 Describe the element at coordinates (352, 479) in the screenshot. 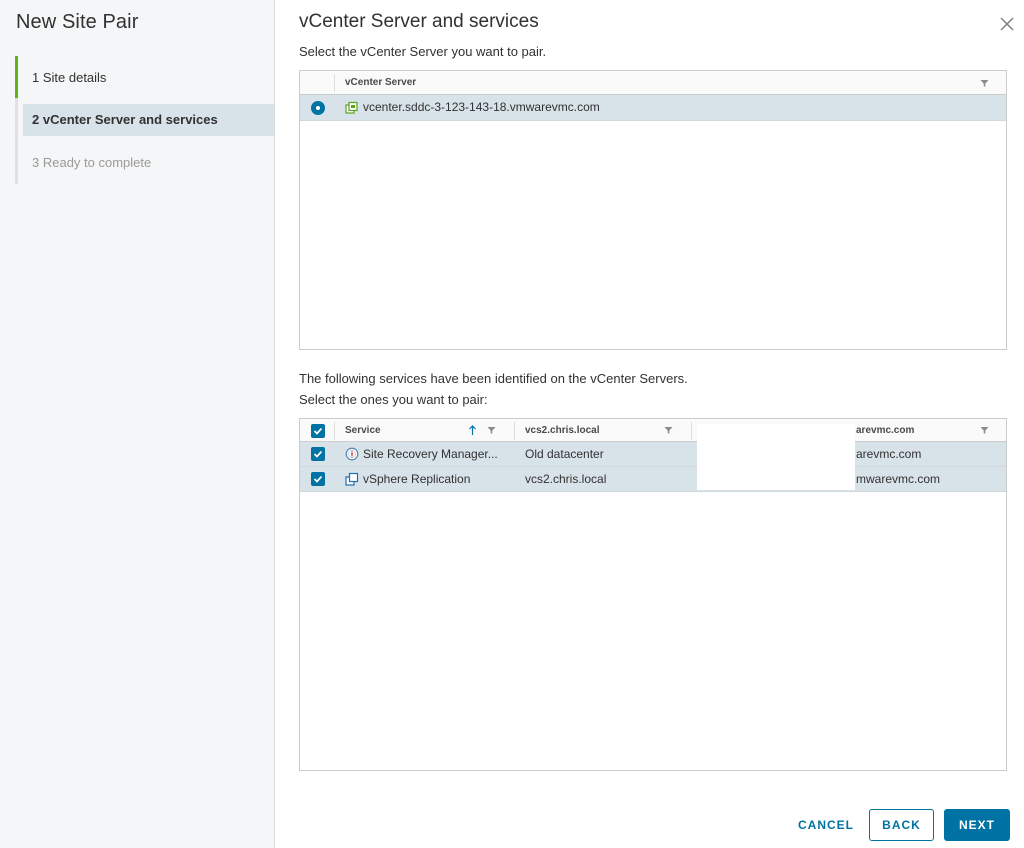

I see `vsphere-replication-icon` at that location.